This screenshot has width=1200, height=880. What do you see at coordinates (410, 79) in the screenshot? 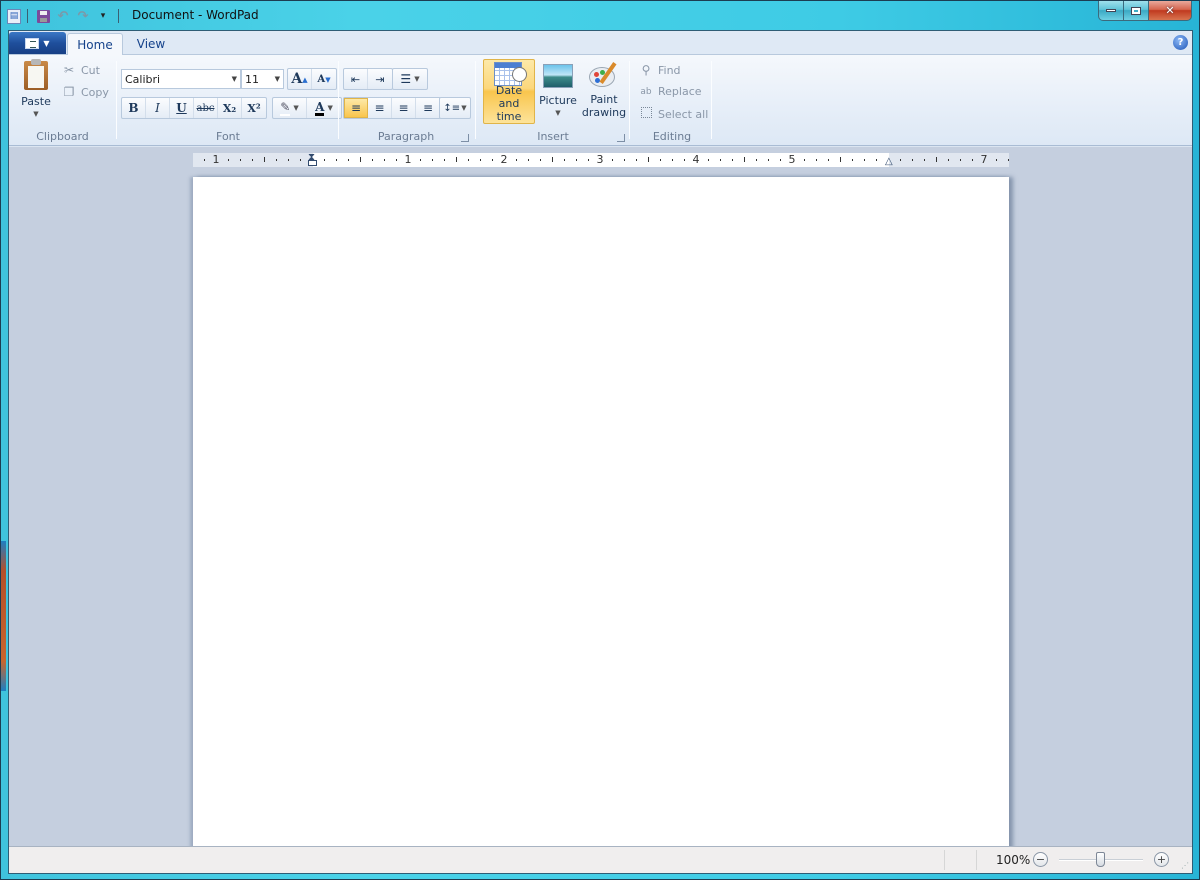
I see `list-button: ☰ ▼` at bounding box center [410, 79].